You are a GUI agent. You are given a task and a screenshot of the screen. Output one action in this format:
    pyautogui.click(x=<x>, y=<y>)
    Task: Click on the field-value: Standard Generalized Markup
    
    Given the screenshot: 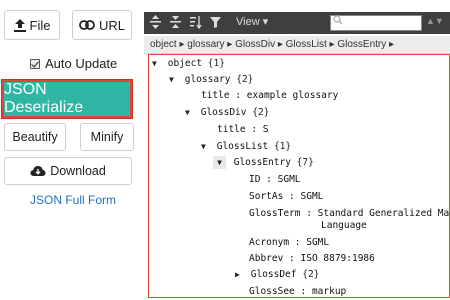 What is the action you would take?
    pyautogui.click(x=383, y=213)
    